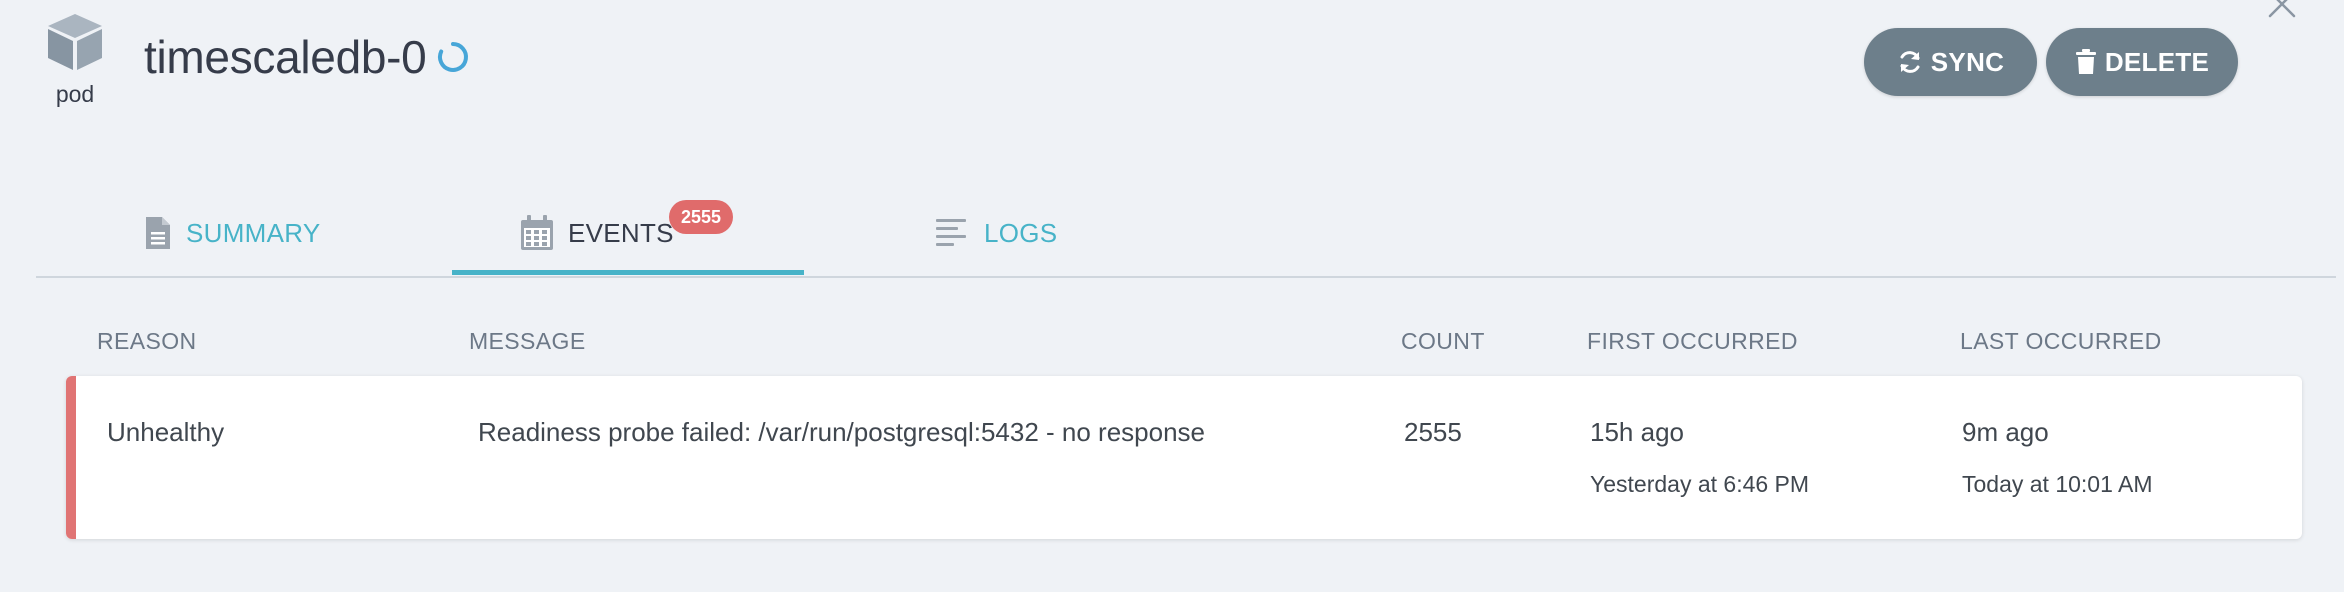 The height and width of the screenshot is (592, 2344). What do you see at coordinates (158, 233) in the screenshot?
I see `file-text-icon` at bounding box center [158, 233].